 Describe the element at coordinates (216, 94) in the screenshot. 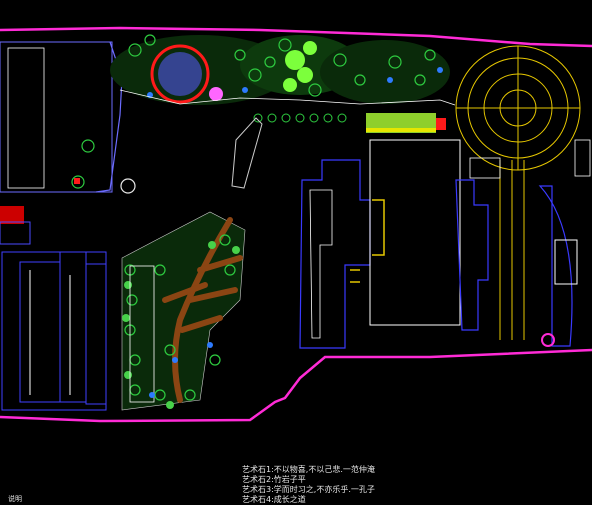

I see `pink-fountain` at that location.